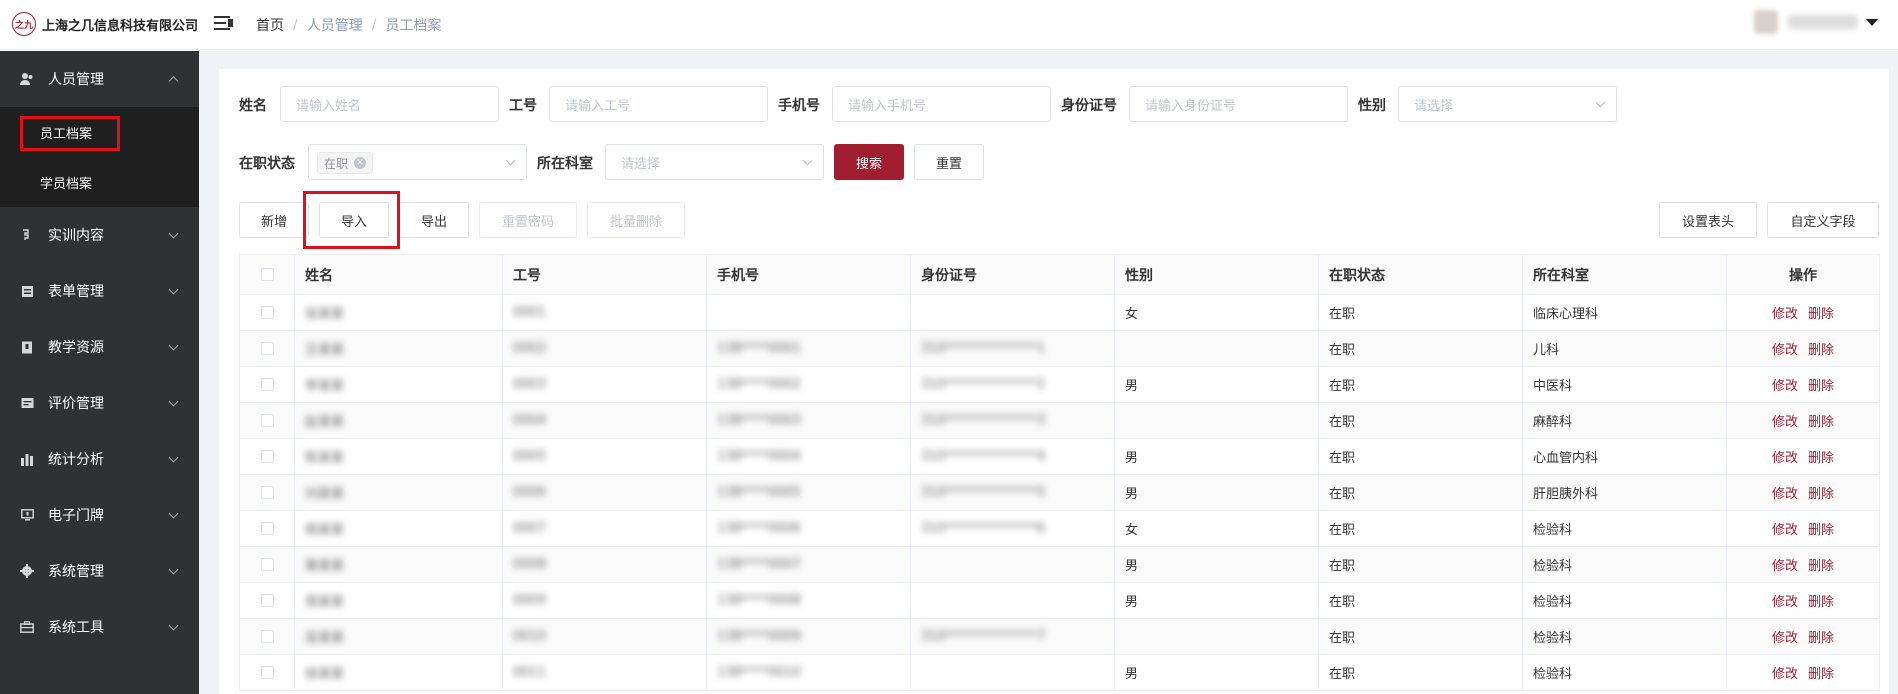  Describe the element at coordinates (808, 600) in the screenshot. I see `cell-phone: 138****0008` at that location.